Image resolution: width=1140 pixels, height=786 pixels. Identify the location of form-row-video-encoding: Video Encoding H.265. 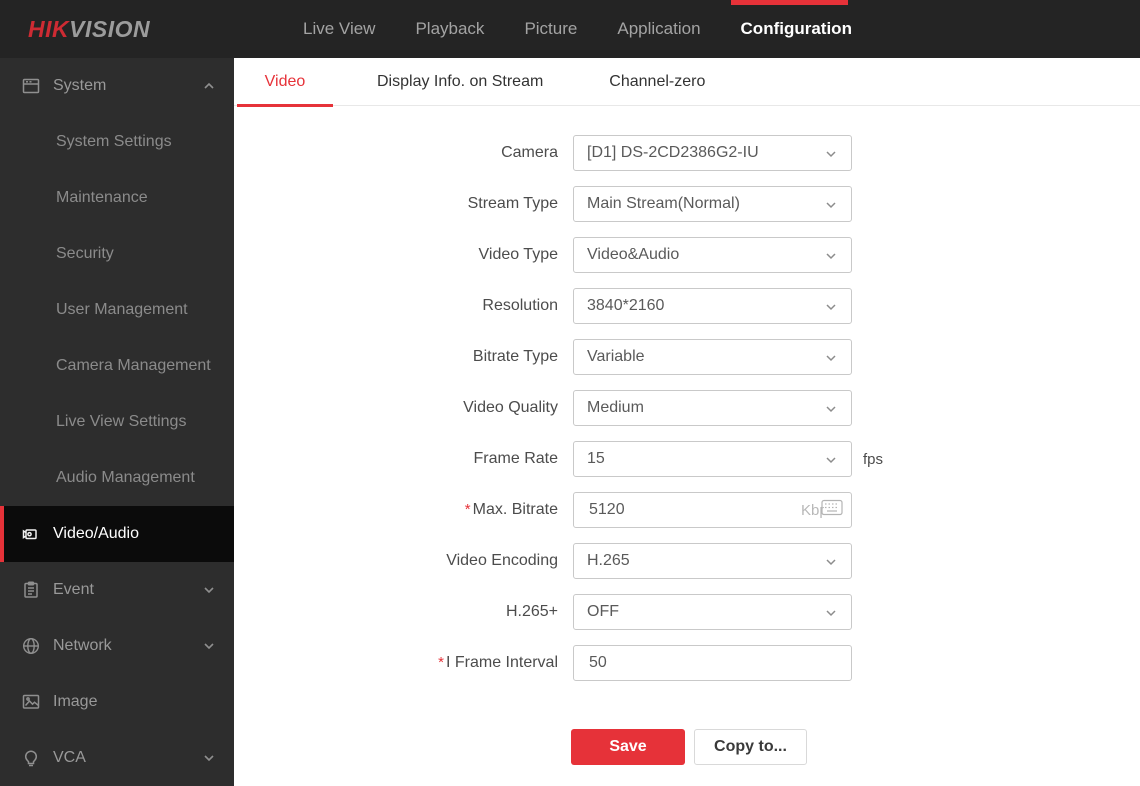
(687, 561).